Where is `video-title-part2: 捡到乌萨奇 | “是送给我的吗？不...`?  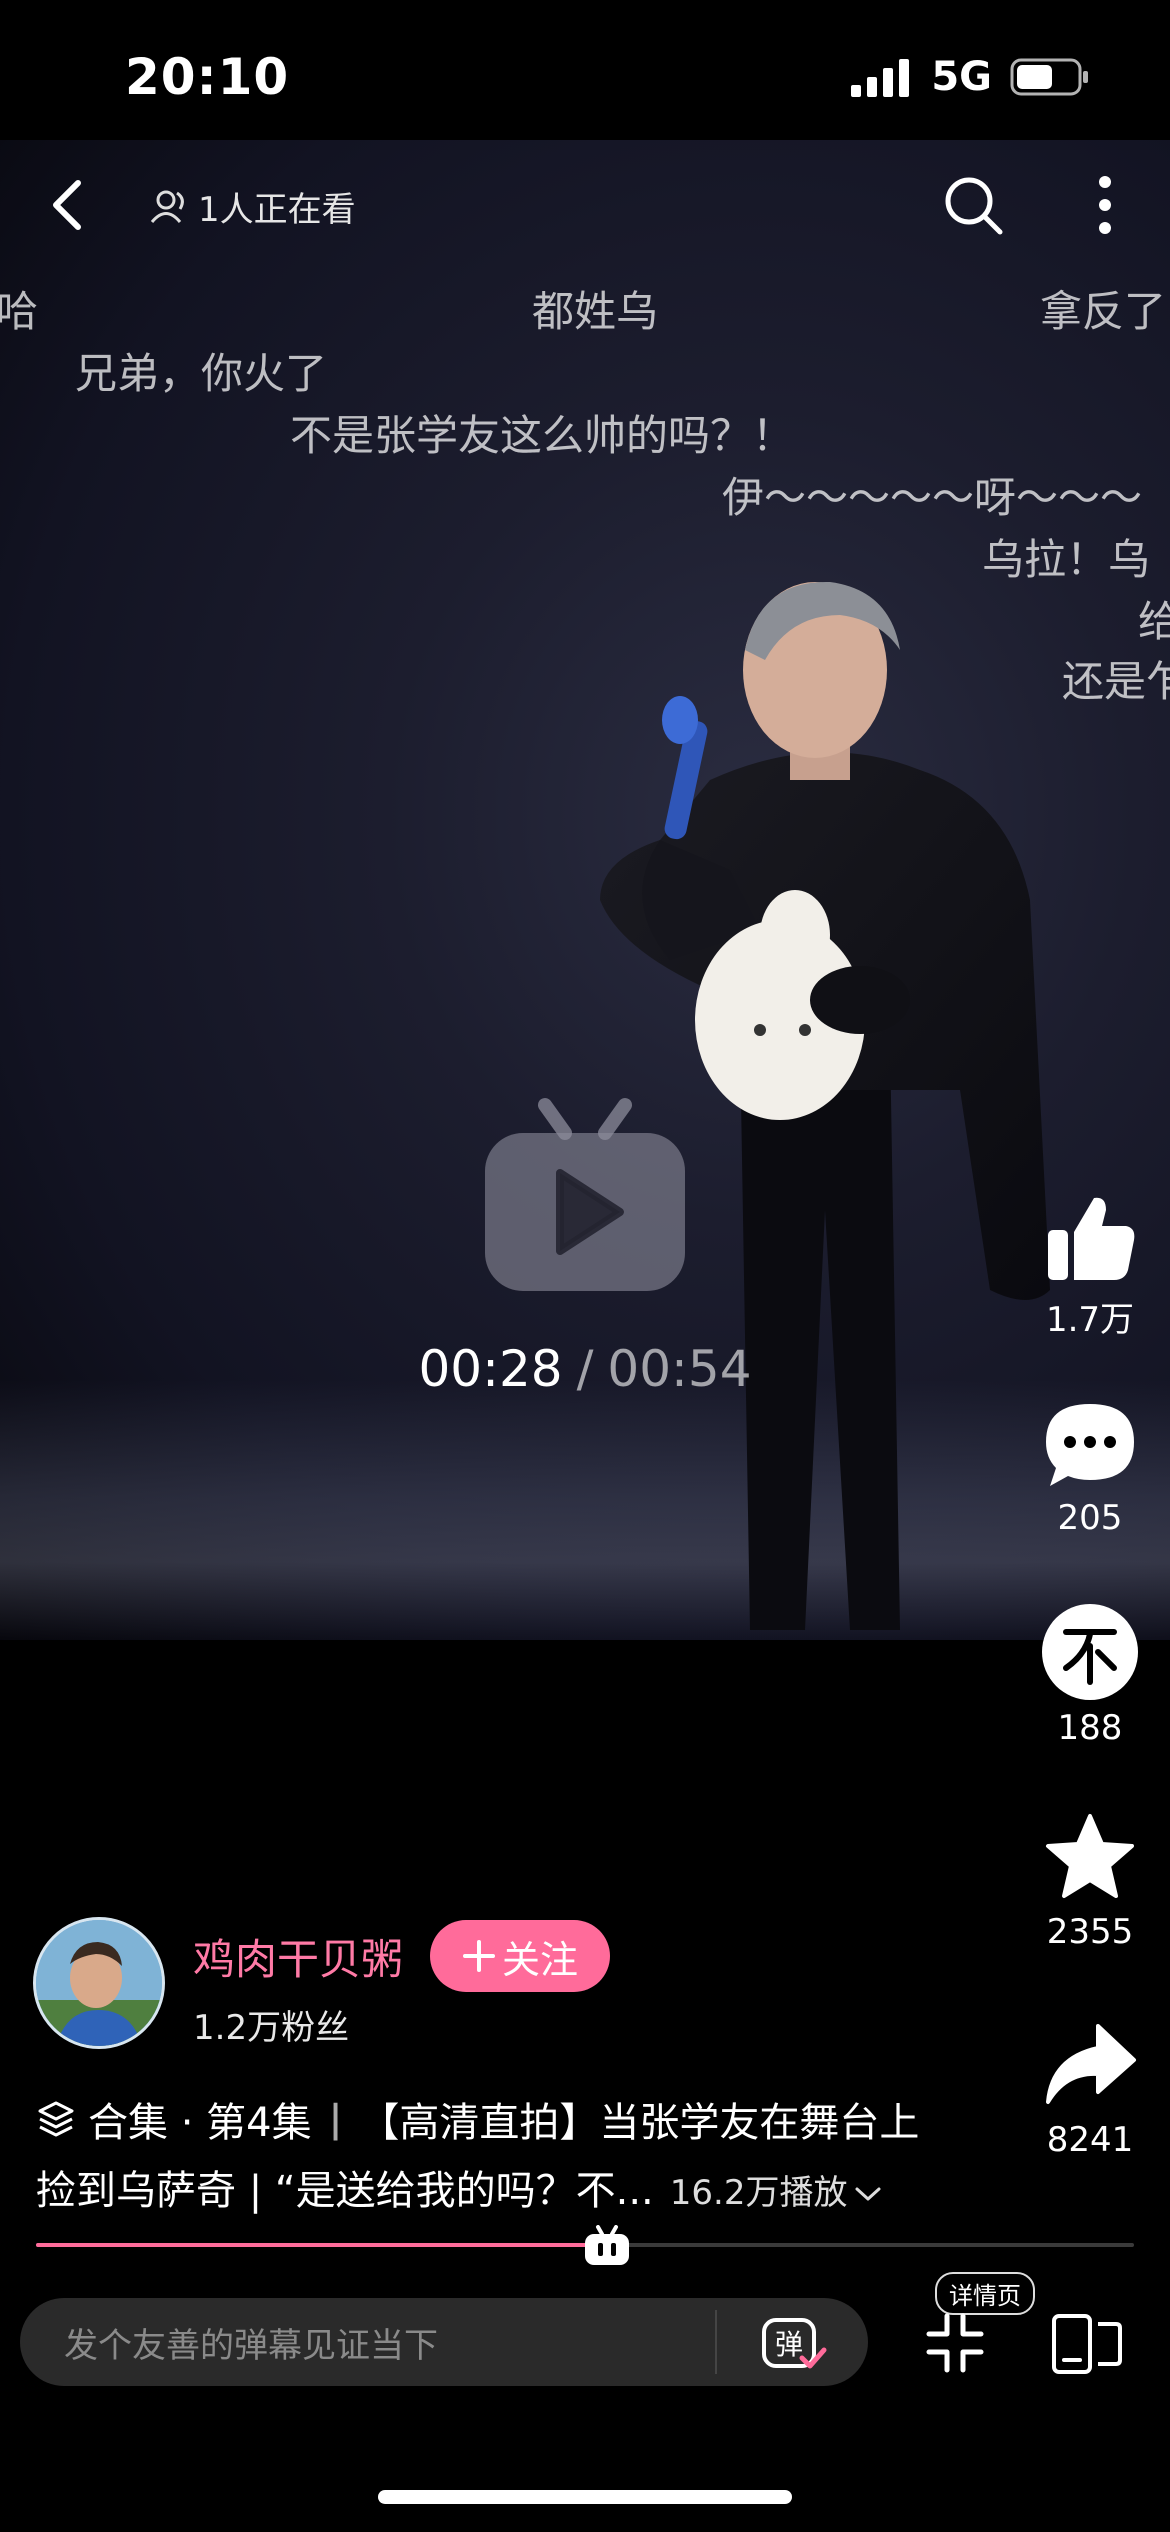 video-title-part2: 捡到乌萨奇 | “是送给我的吗？不... is located at coordinates (345, 2191).